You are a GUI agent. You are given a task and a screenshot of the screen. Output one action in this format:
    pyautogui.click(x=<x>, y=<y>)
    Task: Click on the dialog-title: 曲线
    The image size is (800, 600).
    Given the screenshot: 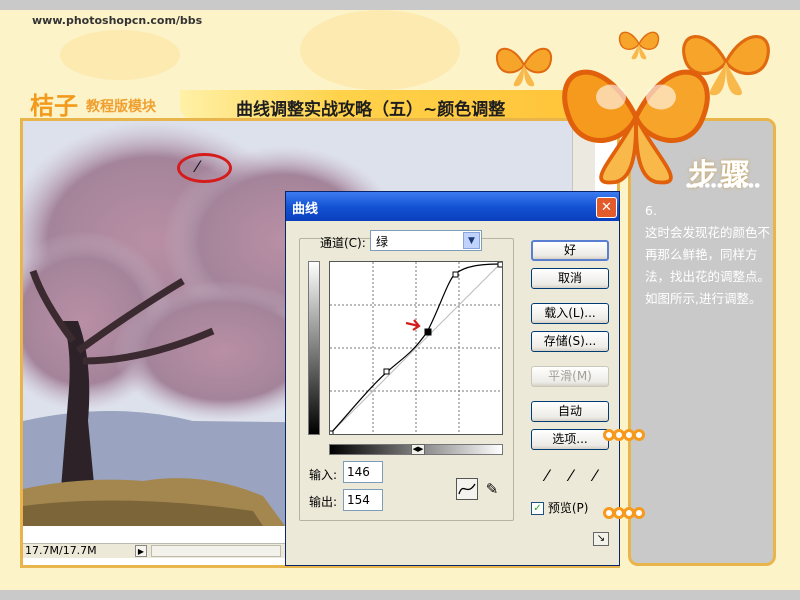 What is the action you would take?
    pyautogui.click(x=305, y=209)
    